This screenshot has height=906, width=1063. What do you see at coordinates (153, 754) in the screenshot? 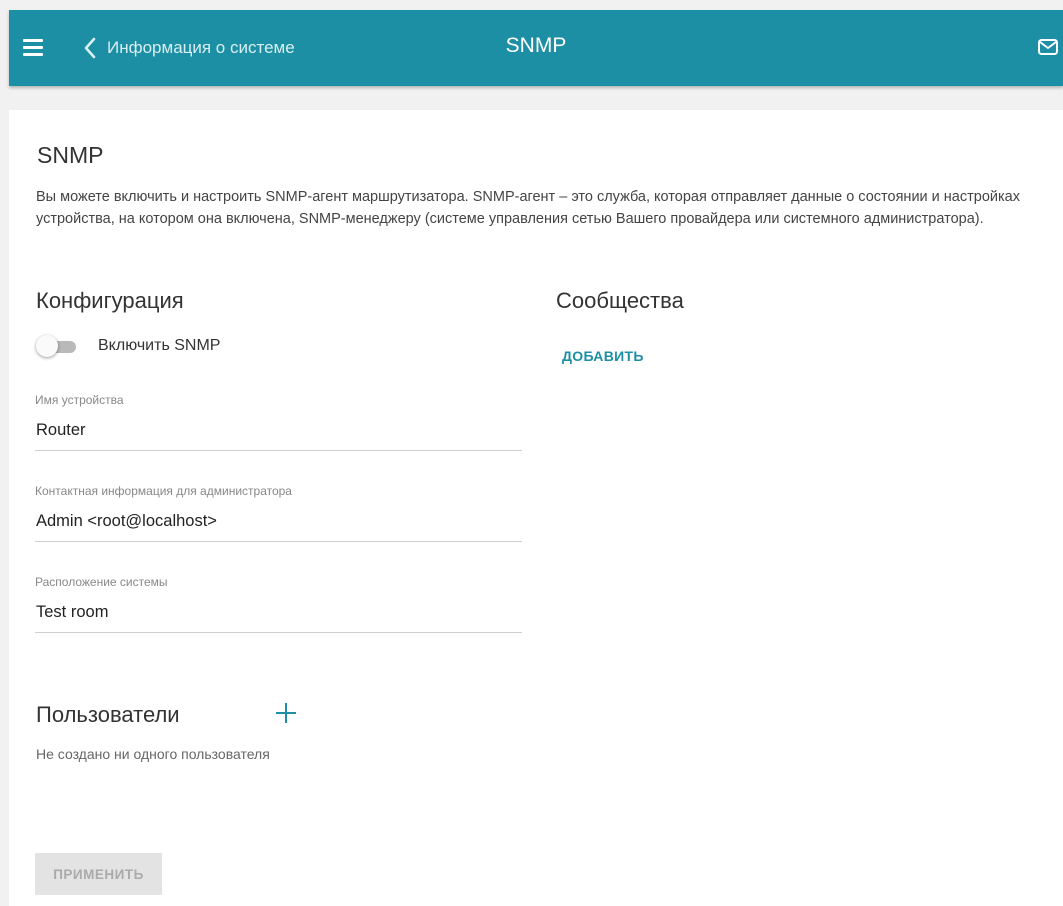
I see `no-users-note: Не создано ни одного пользователя` at bounding box center [153, 754].